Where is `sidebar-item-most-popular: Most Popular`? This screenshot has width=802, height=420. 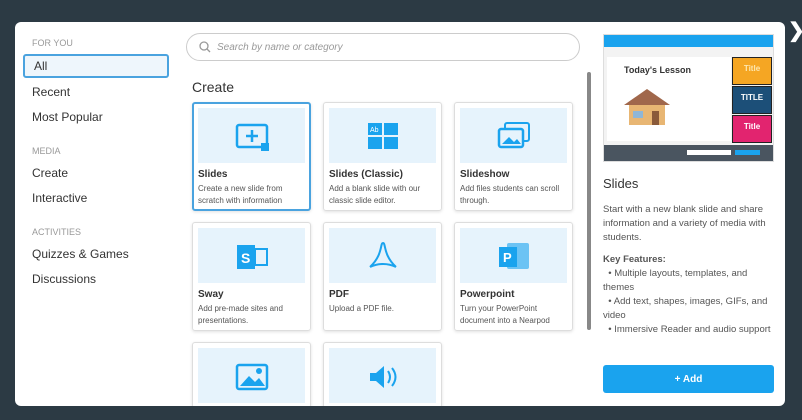
sidebar-item-most-popular: Most Popular is located at coordinates (96, 117).